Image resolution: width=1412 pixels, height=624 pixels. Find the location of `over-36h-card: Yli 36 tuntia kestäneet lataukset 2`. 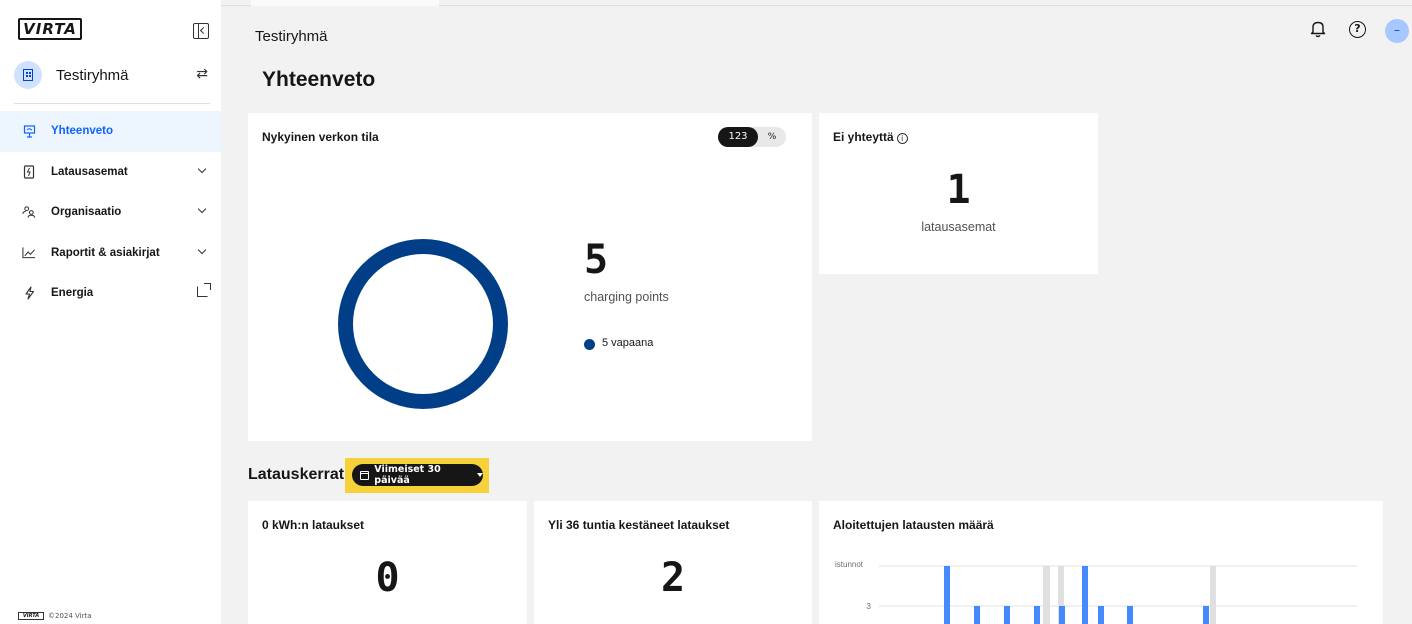

over-36h-card: Yli 36 tuntia kestäneet lataukset 2 is located at coordinates (673, 562).